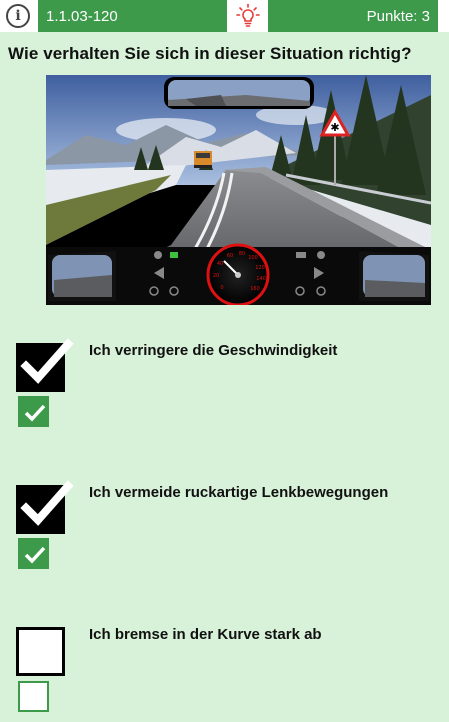 The height and width of the screenshot is (722, 449). What do you see at coordinates (253, 258) in the screenshot?
I see `svg-text: 100` at bounding box center [253, 258].